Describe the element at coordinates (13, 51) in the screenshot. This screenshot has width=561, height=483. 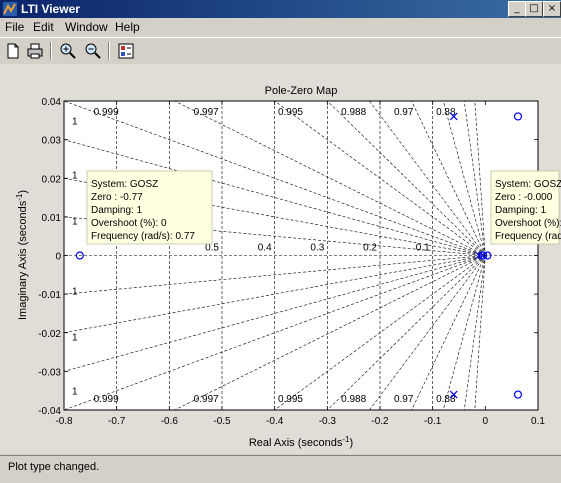
I see `new-file-icon` at that location.